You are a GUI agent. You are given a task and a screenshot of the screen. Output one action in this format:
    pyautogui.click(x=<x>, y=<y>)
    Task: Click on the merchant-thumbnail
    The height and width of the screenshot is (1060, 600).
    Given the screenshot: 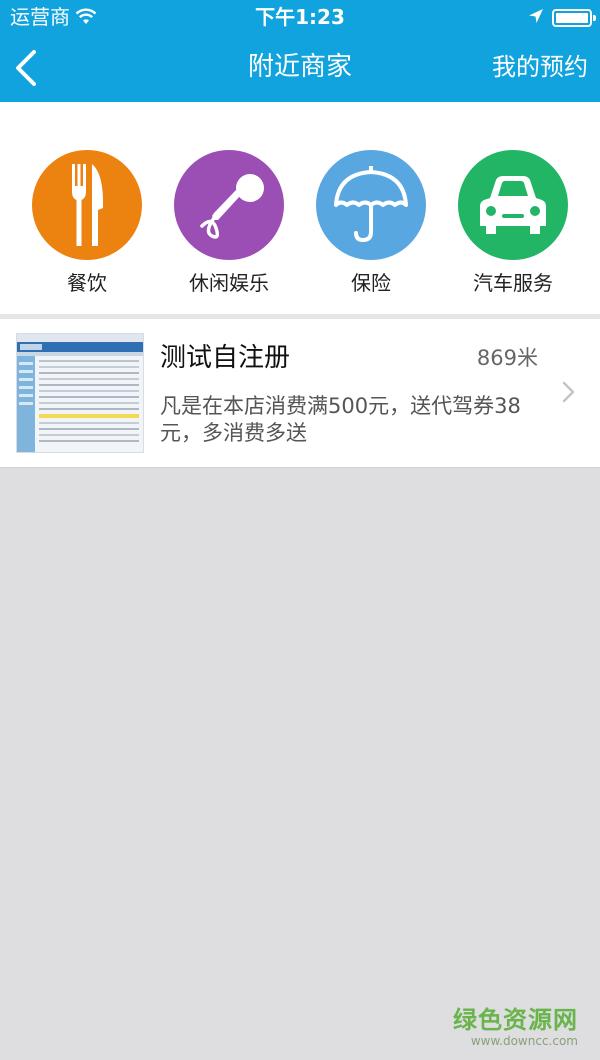 What is the action you would take?
    pyautogui.click(x=80, y=393)
    